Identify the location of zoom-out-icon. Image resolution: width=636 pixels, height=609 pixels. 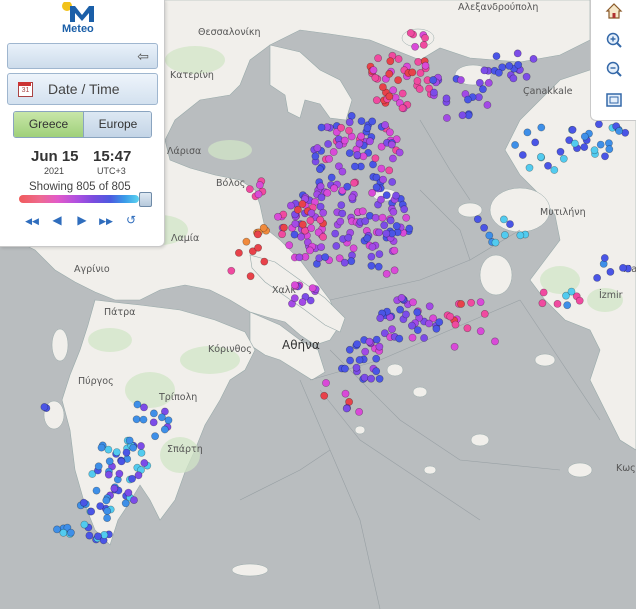
(614, 69).